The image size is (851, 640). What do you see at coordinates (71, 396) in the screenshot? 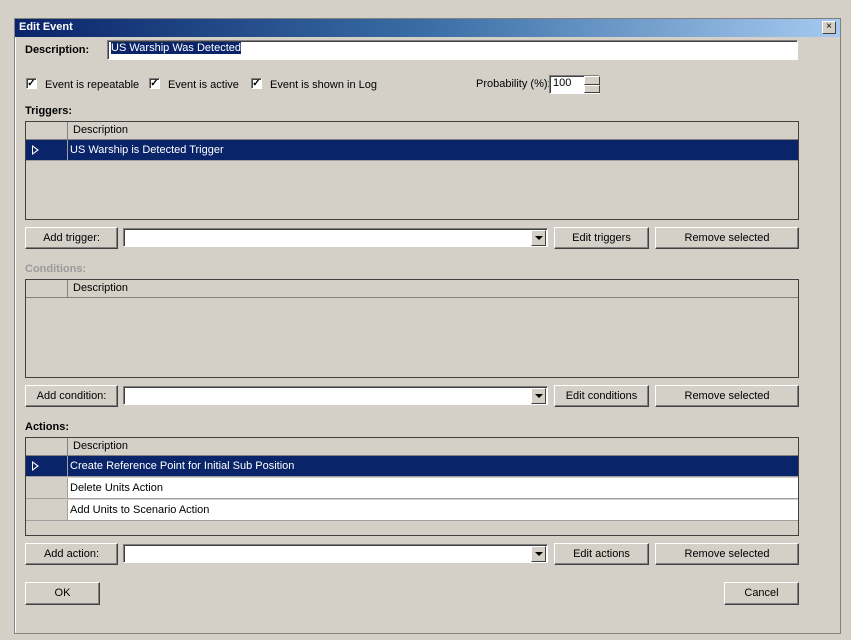
I see `add-condition-button: Add condition:` at bounding box center [71, 396].